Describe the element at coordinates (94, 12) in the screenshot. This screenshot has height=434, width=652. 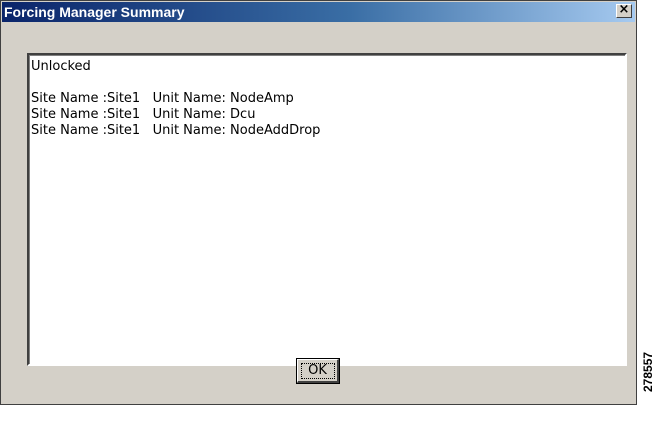
I see `dialog-title: Forcing Manager Summary` at that location.